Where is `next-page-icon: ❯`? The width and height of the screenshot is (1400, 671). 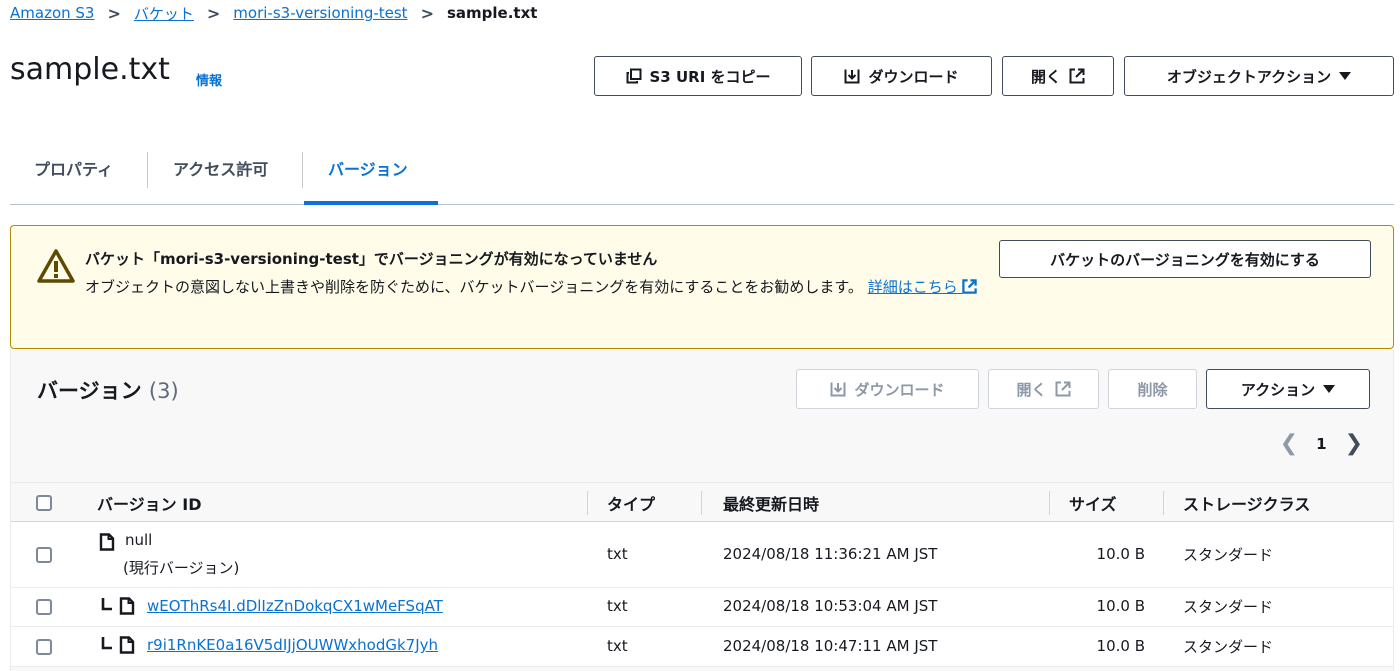 next-page-icon: ❯ is located at coordinates (1354, 443).